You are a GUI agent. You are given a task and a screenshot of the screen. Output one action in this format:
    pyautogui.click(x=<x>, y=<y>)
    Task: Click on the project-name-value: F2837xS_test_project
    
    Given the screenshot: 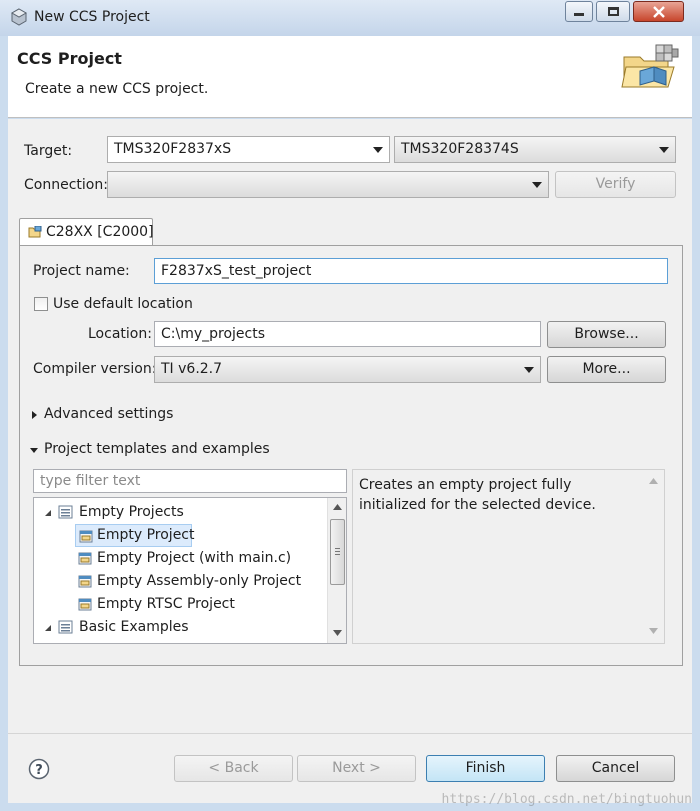 What is the action you would take?
    pyautogui.click(x=236, y=271)
    